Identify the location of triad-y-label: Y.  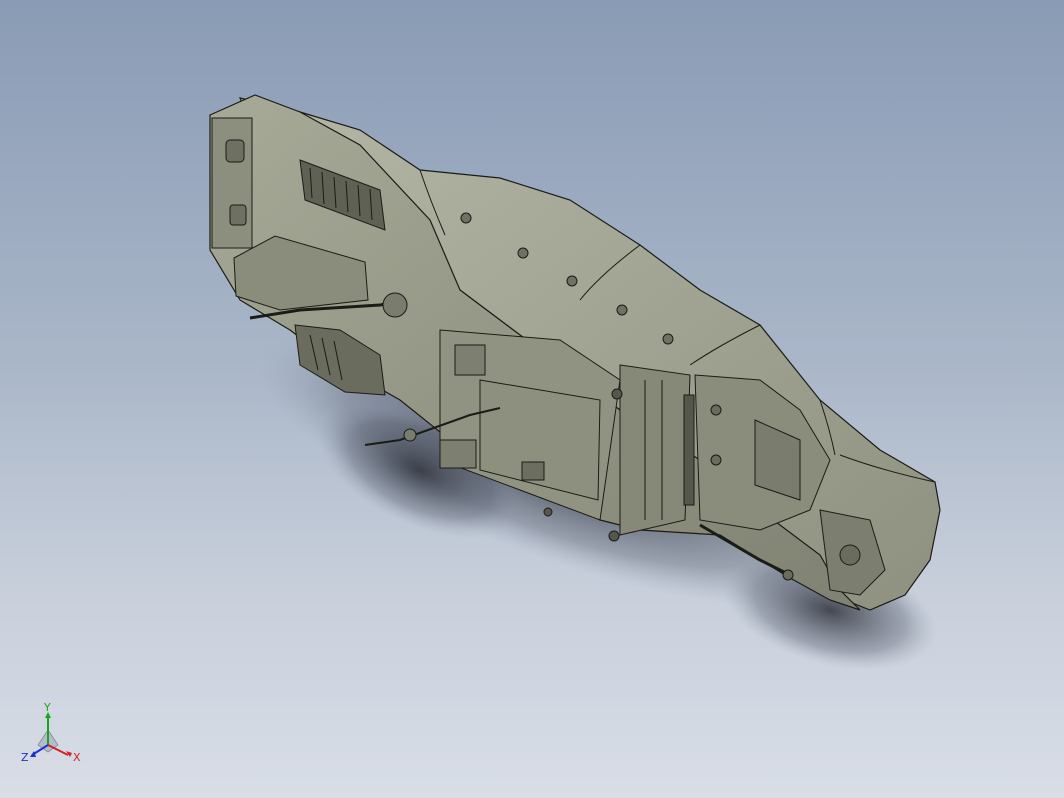
(47, 707).